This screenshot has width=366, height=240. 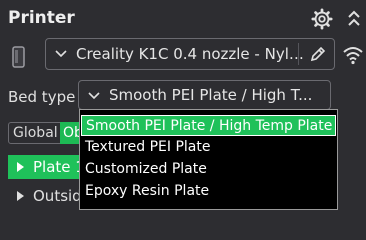 What do you see at coordinates (49, 196) in the screenshot?
I see `tree-item-outside: Outside` at bounding box center [49, 196].